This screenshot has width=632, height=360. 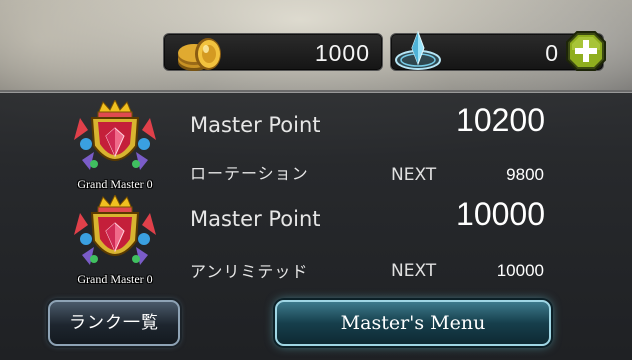 I want to click on format-label-rotation: ローテーション, so click(x=249, y=173).